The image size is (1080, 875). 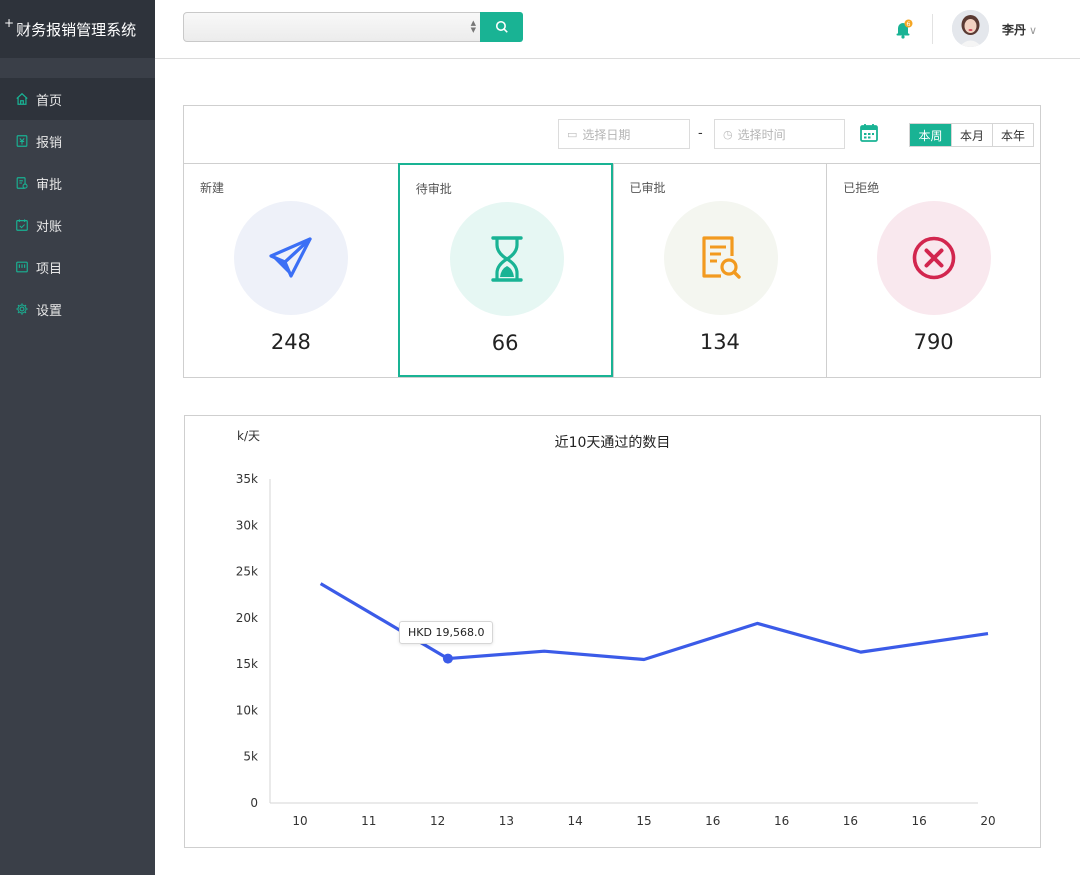 I want to click on calendar-icon, so click(x=869, y=133).